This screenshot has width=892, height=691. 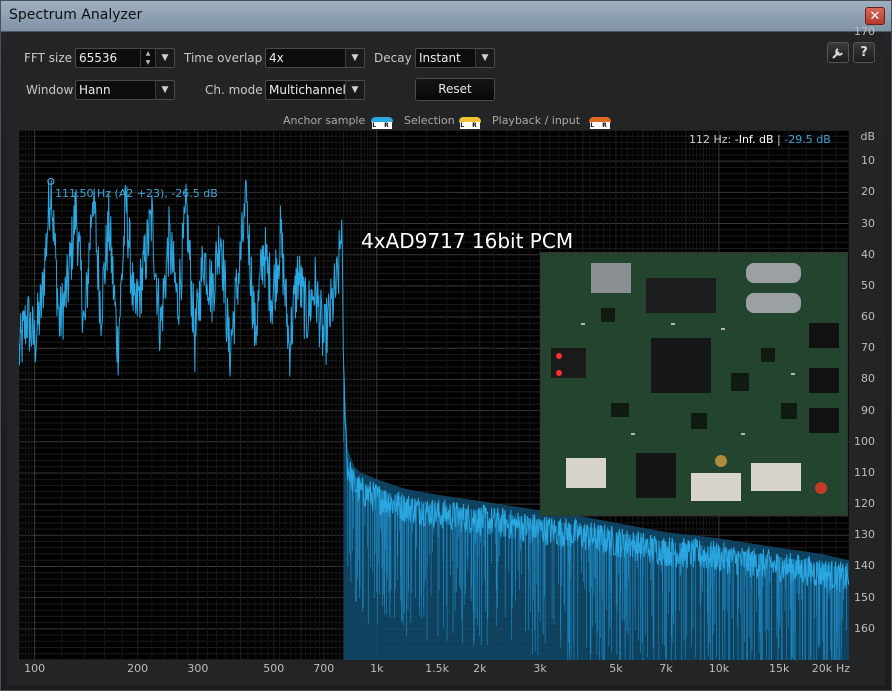 What do you see at coordinates (868, 254) in the screenshot?
I see `y-tick-label: 40` at bounding box center [868, 254].